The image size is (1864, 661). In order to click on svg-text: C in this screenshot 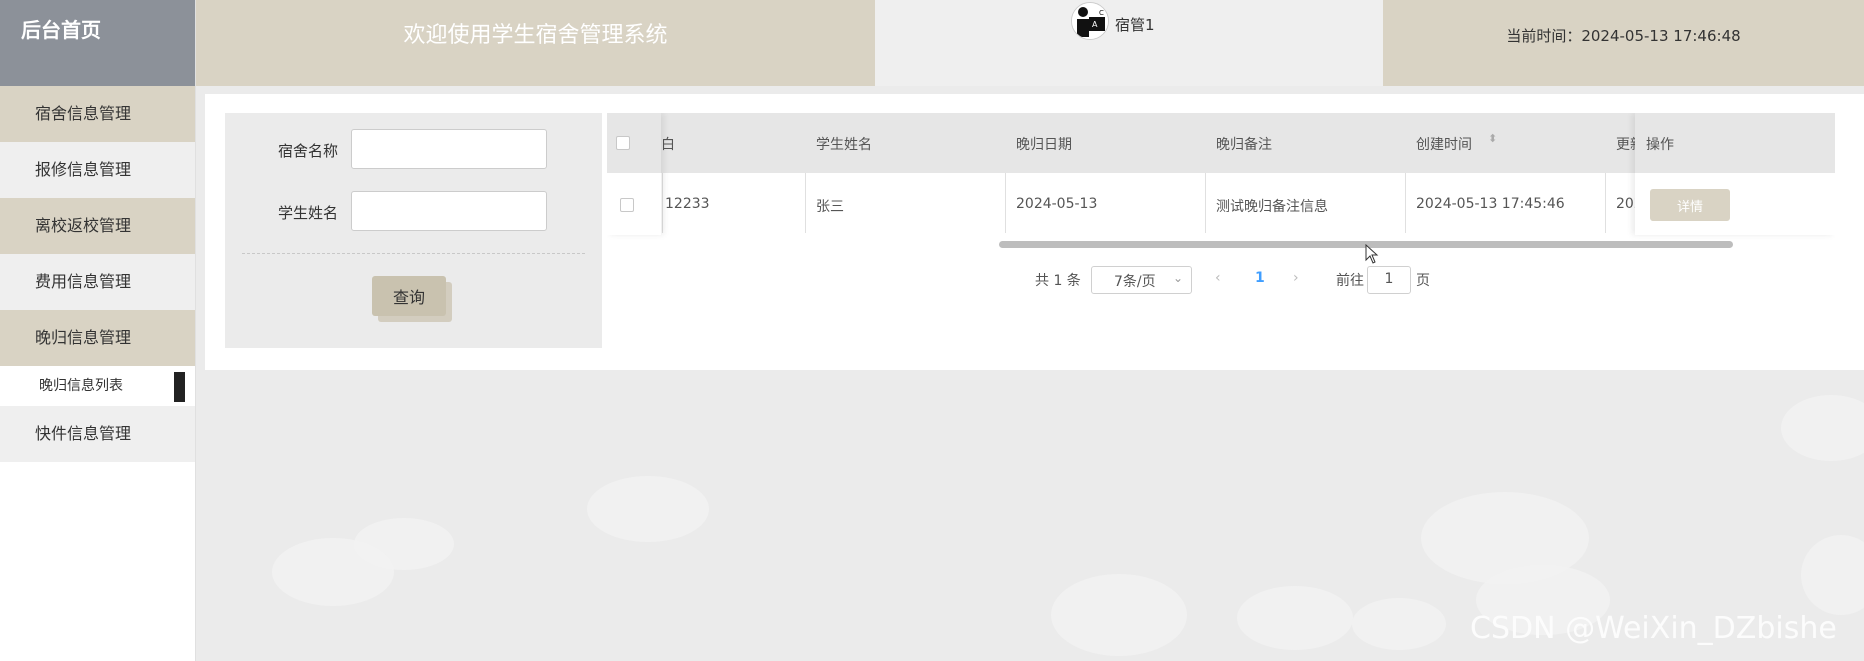, I will do `click(1101, 13)`.